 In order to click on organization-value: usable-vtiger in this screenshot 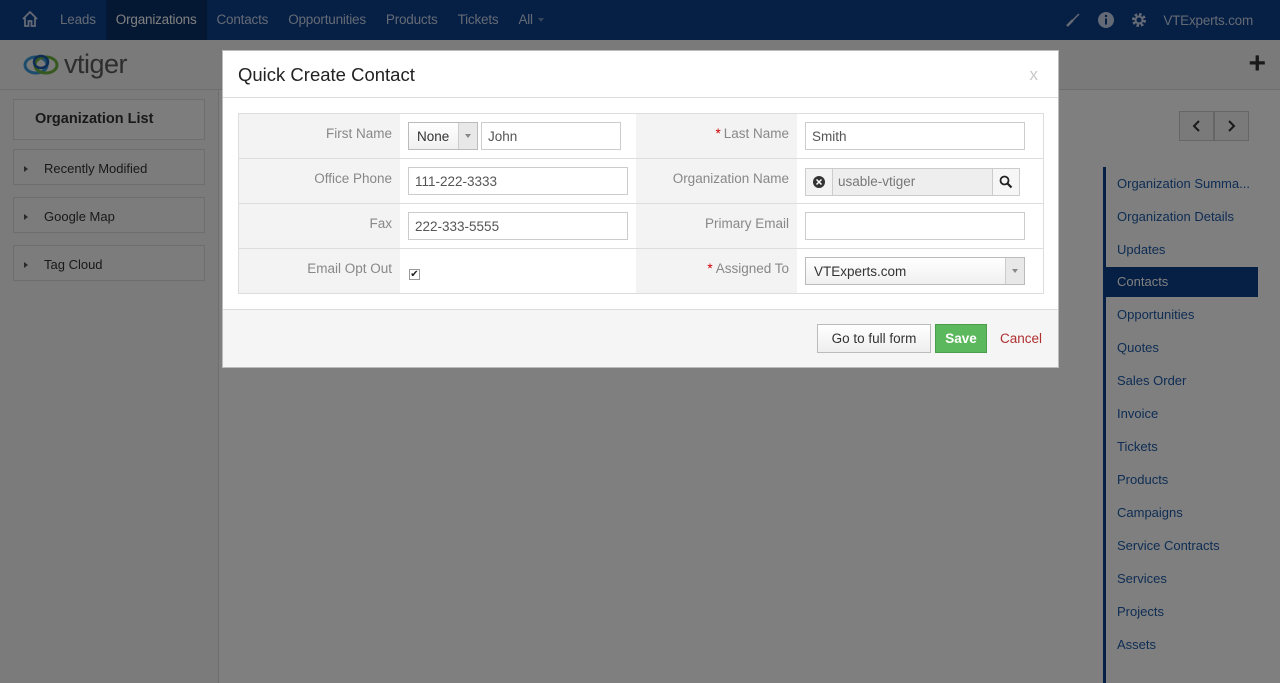, I will do `click(877, 181)`.